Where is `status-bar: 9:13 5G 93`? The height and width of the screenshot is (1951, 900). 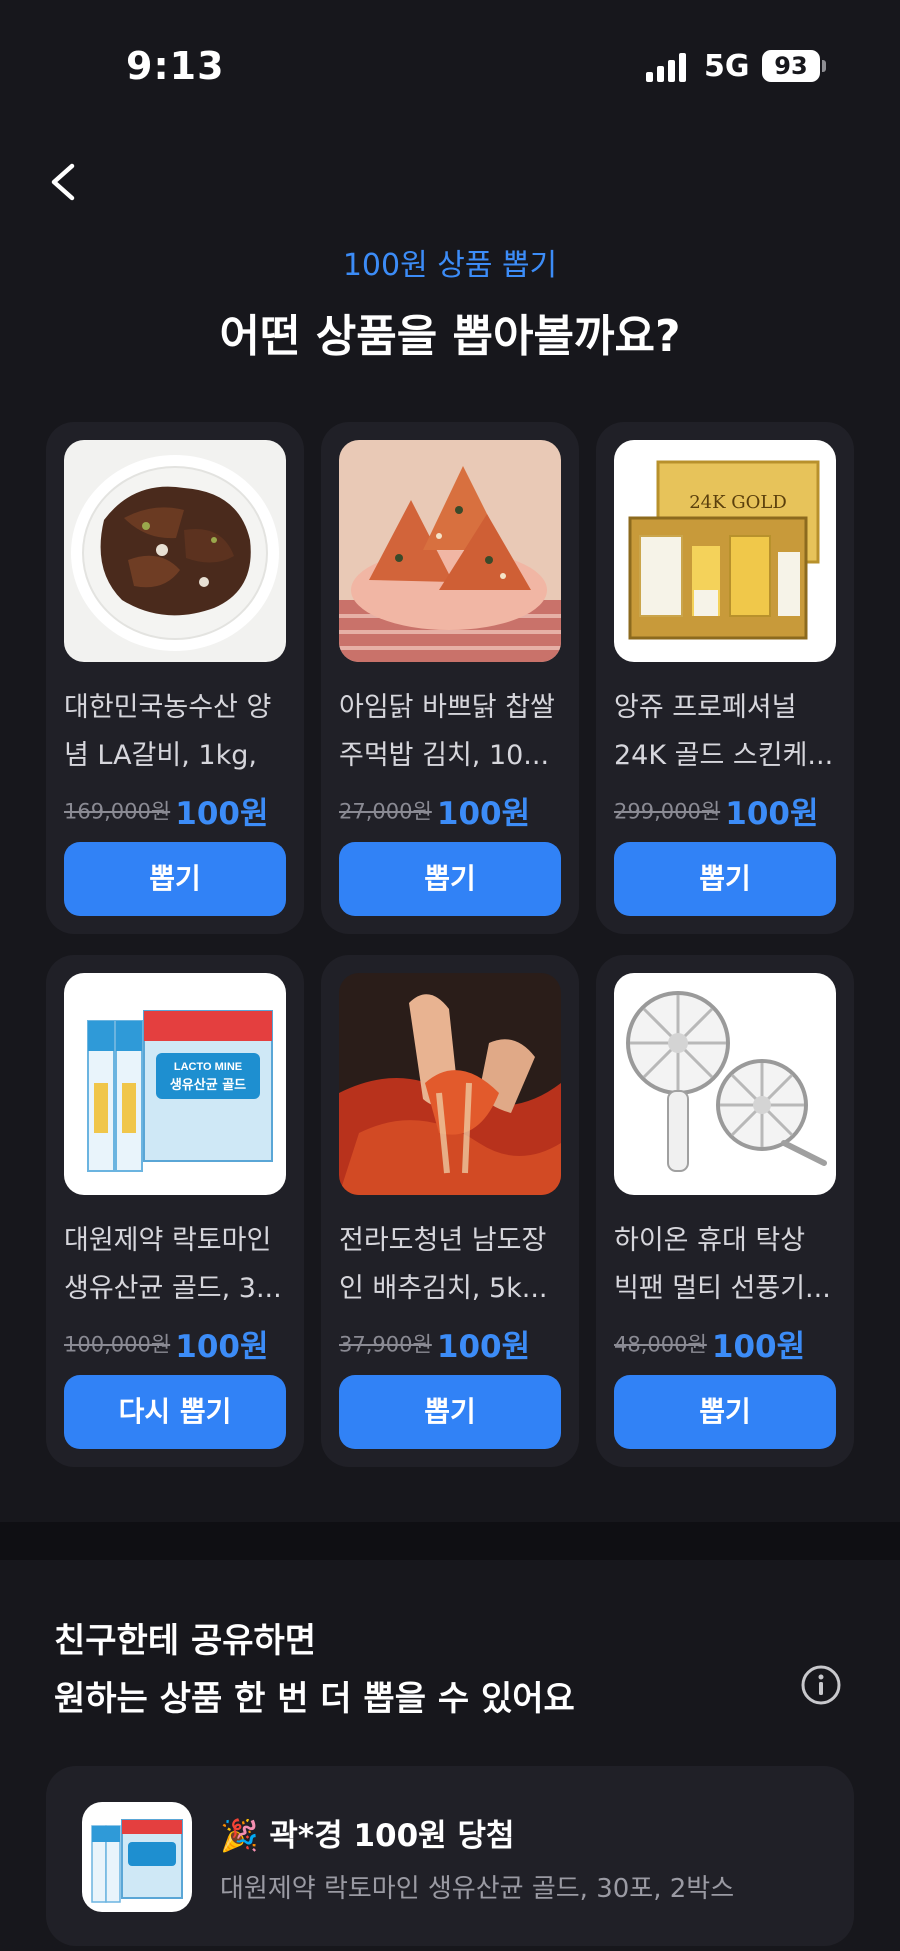
status-bar: 9:13 5G 93 is located at coordinates (450, 65).